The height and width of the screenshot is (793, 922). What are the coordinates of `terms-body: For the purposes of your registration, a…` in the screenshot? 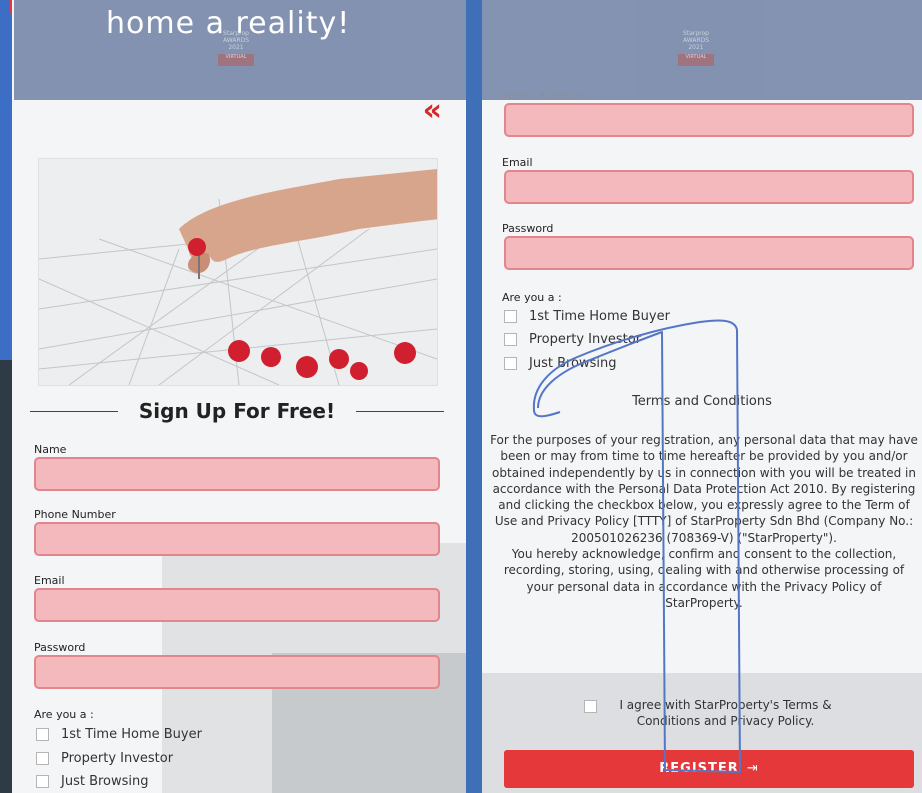 It's located at (704, 521).